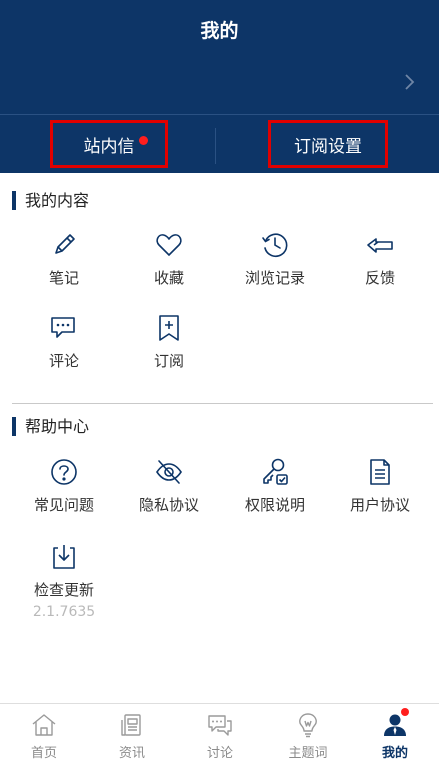 Image resolution: width=439 pixels, height=761 pixels. I want to click on help-center-section-title: 帮助中心, so click(50, 426).